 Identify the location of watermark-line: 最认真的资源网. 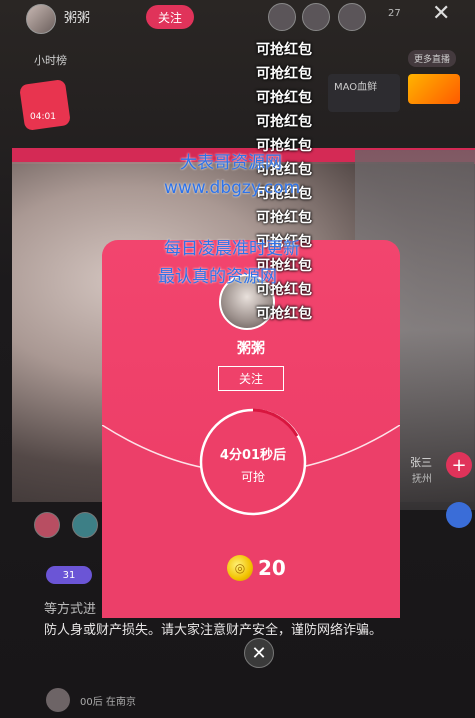
(217, 277).